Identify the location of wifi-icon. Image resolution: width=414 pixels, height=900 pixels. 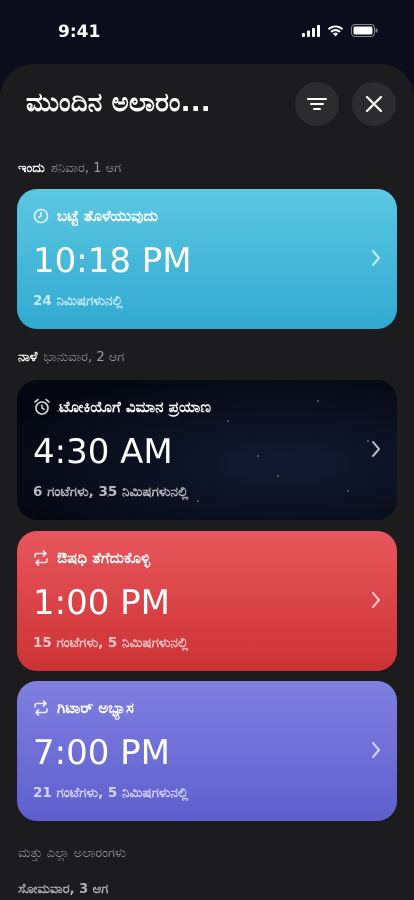
(335, 30).